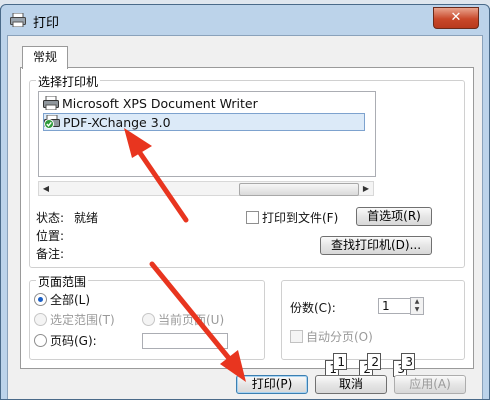 The width and height of the screenshot is (490, 400). I want to click on status-value: 就绪, so click(86, 218).